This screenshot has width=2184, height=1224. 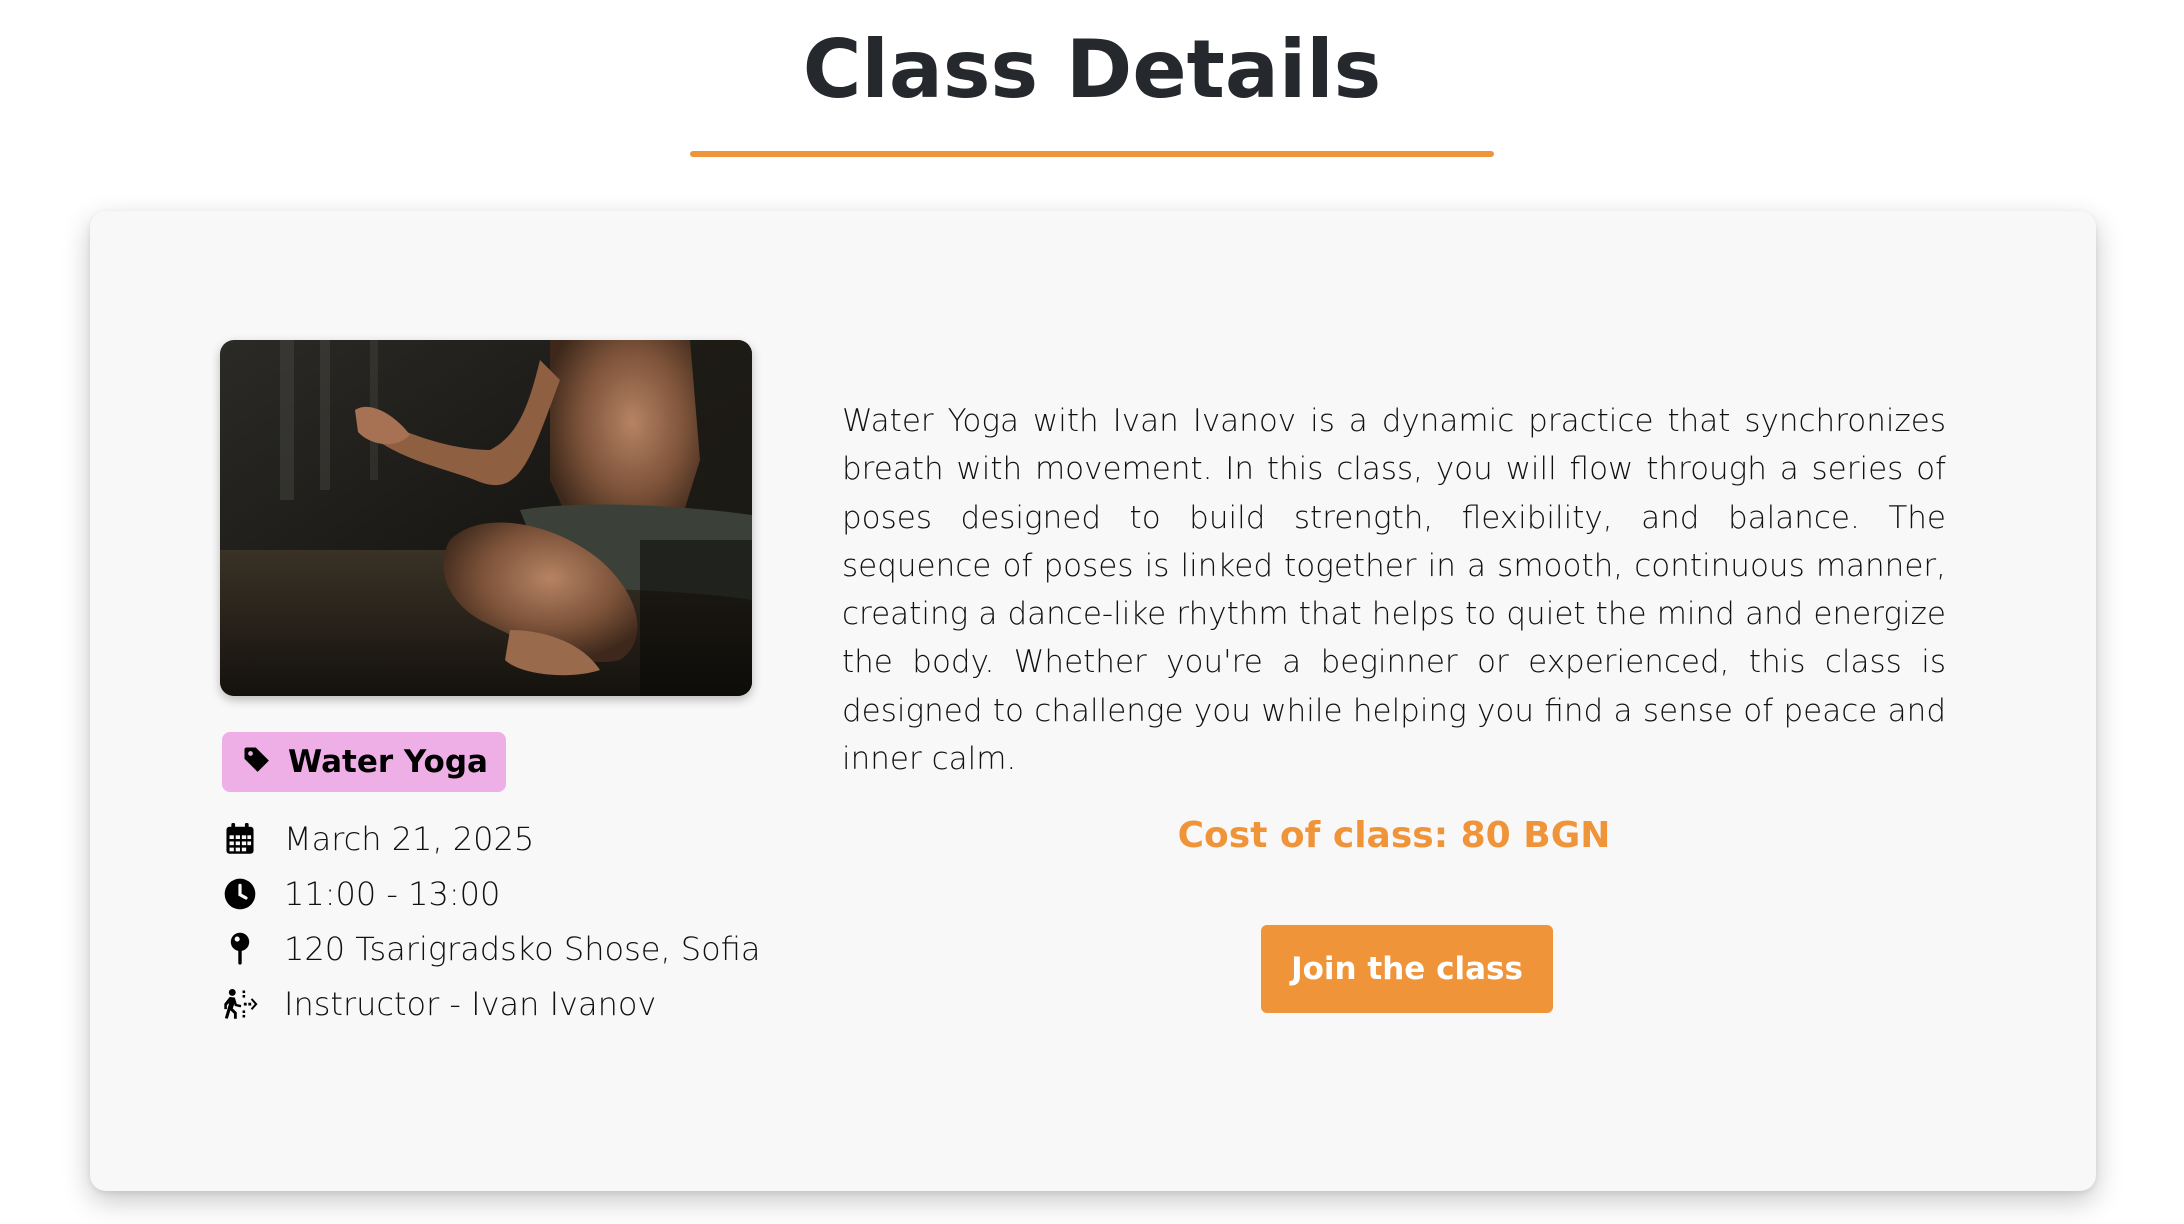 What do you see at coordinates (388, 762) in the screenshot?
I see `category-label: Water Yoga` at bounding box center [388, 762].